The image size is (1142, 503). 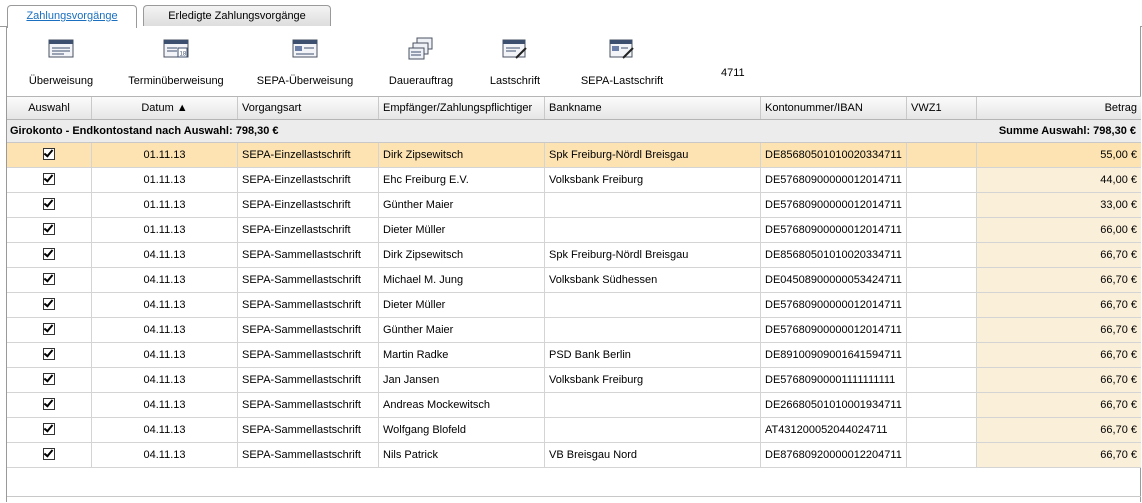 I want to click on bank-name-cell: Volksbank Südhessen, so click(x=653, y=280).